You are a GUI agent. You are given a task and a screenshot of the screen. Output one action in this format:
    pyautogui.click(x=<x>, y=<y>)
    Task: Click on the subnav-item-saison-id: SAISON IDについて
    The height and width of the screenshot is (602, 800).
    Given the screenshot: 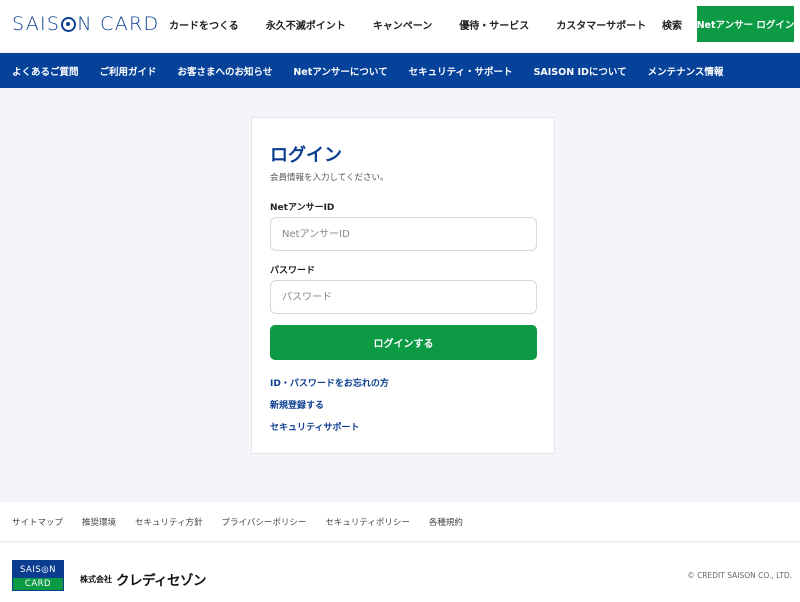 What is the action you would take?
    pyautogui.click(x=580, y=71)
    